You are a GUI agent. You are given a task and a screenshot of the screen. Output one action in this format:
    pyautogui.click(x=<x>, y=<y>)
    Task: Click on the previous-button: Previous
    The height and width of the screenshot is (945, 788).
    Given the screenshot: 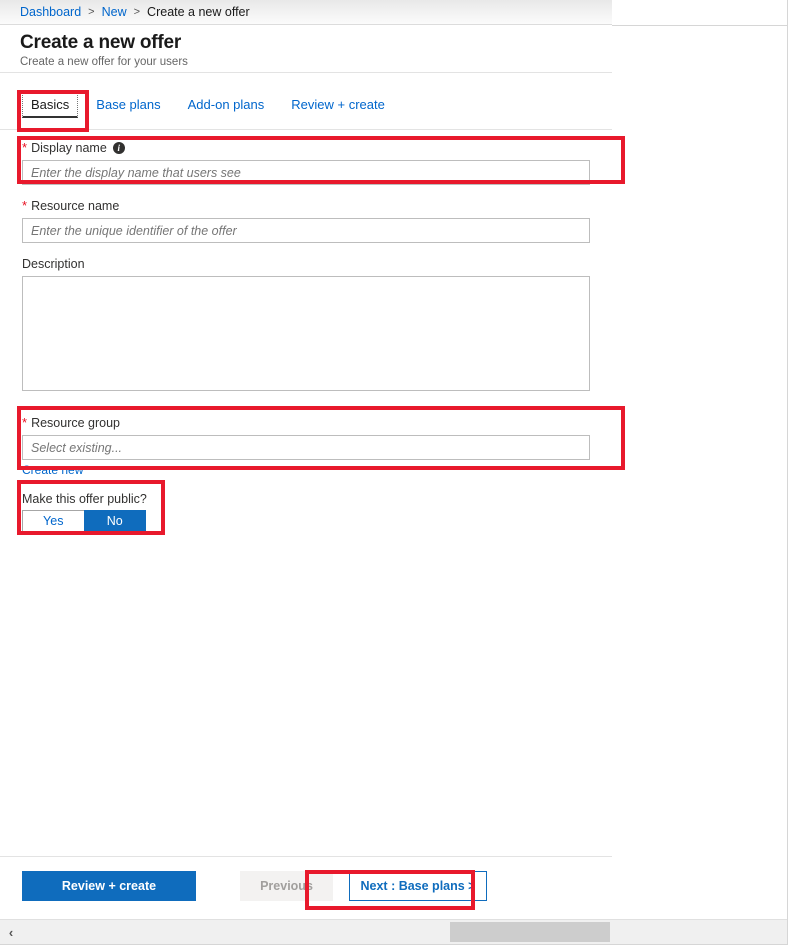 What is the action you would take?
    pyautogui.click(x=286, y=885)
    